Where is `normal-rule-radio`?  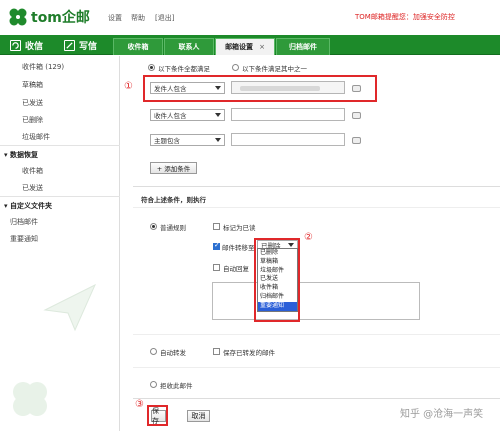
normal-rule-radio is located at coordinates (153, 226).